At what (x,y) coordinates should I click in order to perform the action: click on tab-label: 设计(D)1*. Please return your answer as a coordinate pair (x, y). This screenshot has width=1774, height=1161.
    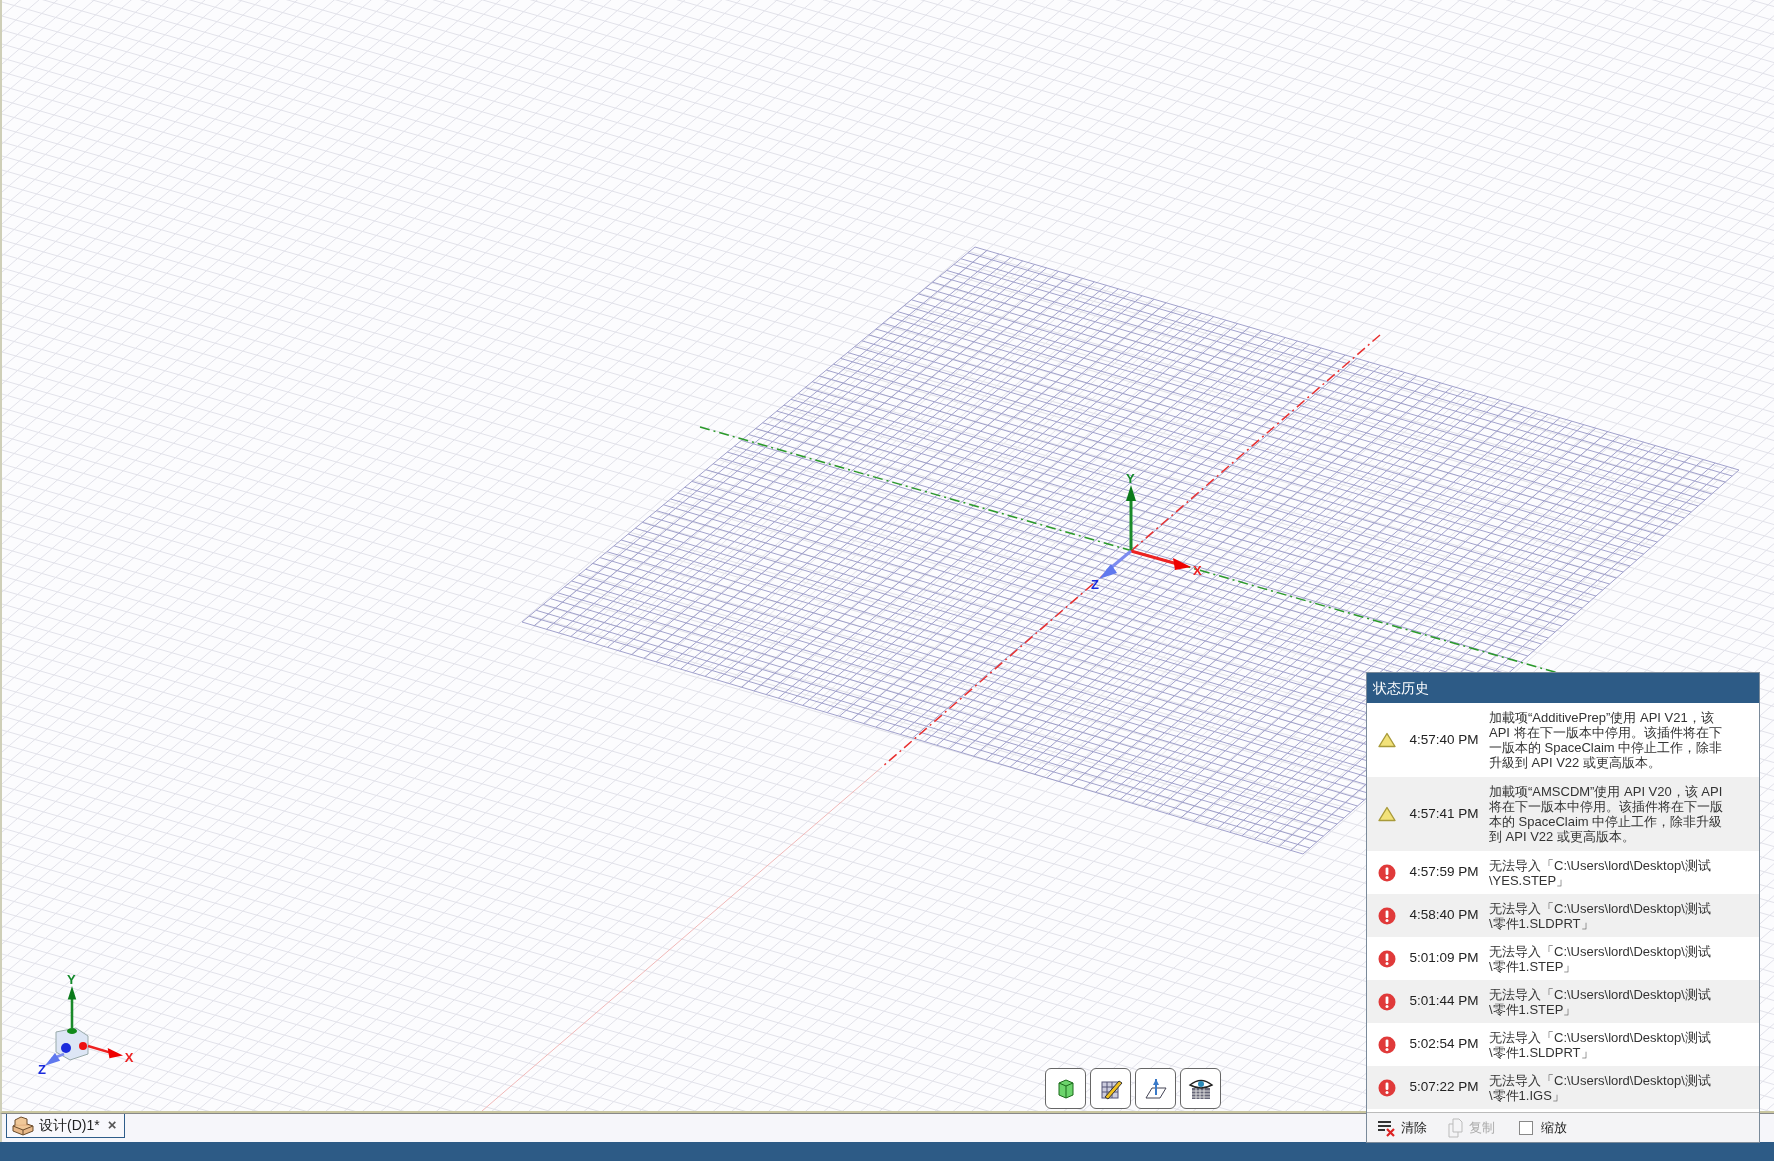
    Looking at the image, I should click on (69, 1125).